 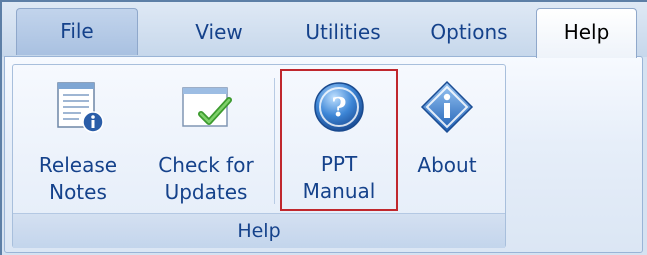 What do you see at coordinates (447, 107) in the screenshot?
I see `info-icon` at bounding box center [447, 107].